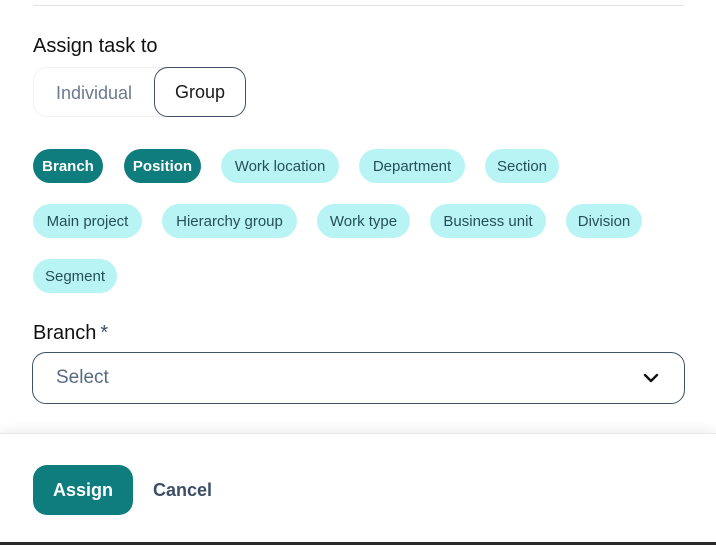  What do you see at coordinates (200, 92) in the screenshot?
I see `group-option: Group` at bounding box center [200, 92].